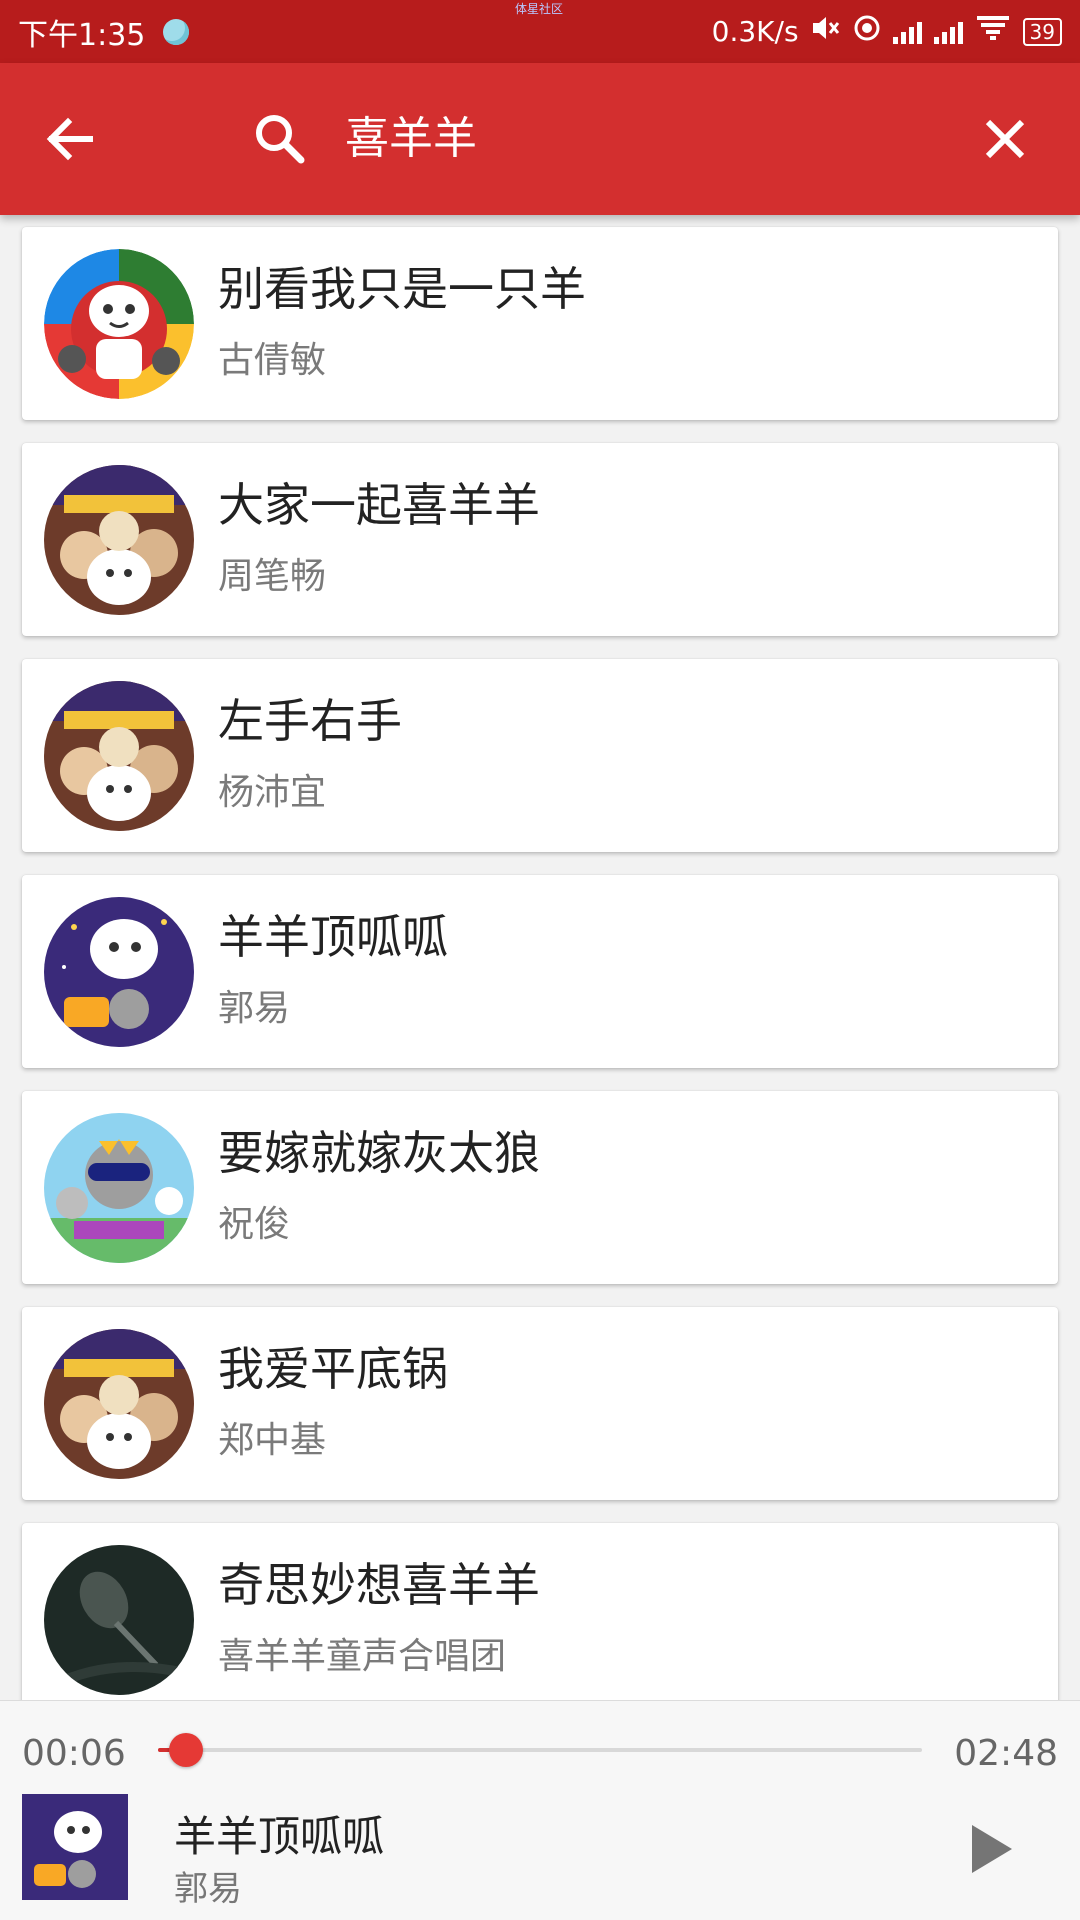  I want to click on list-item: 左手右手 杨沛宜, so click(540, 755).